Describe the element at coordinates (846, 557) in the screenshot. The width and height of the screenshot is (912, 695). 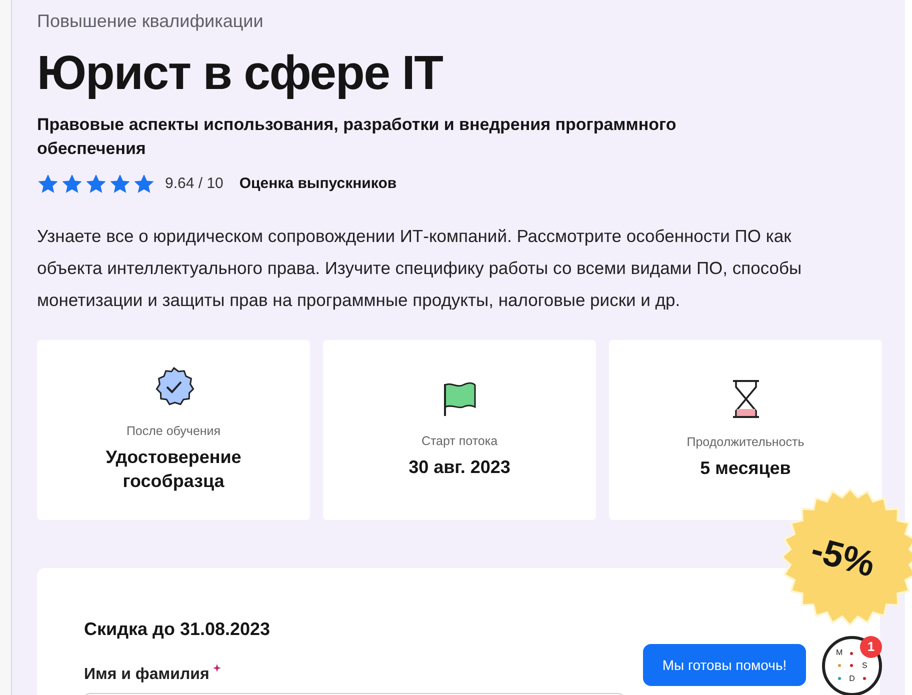
I see `discount-badge: -5%` at that location.